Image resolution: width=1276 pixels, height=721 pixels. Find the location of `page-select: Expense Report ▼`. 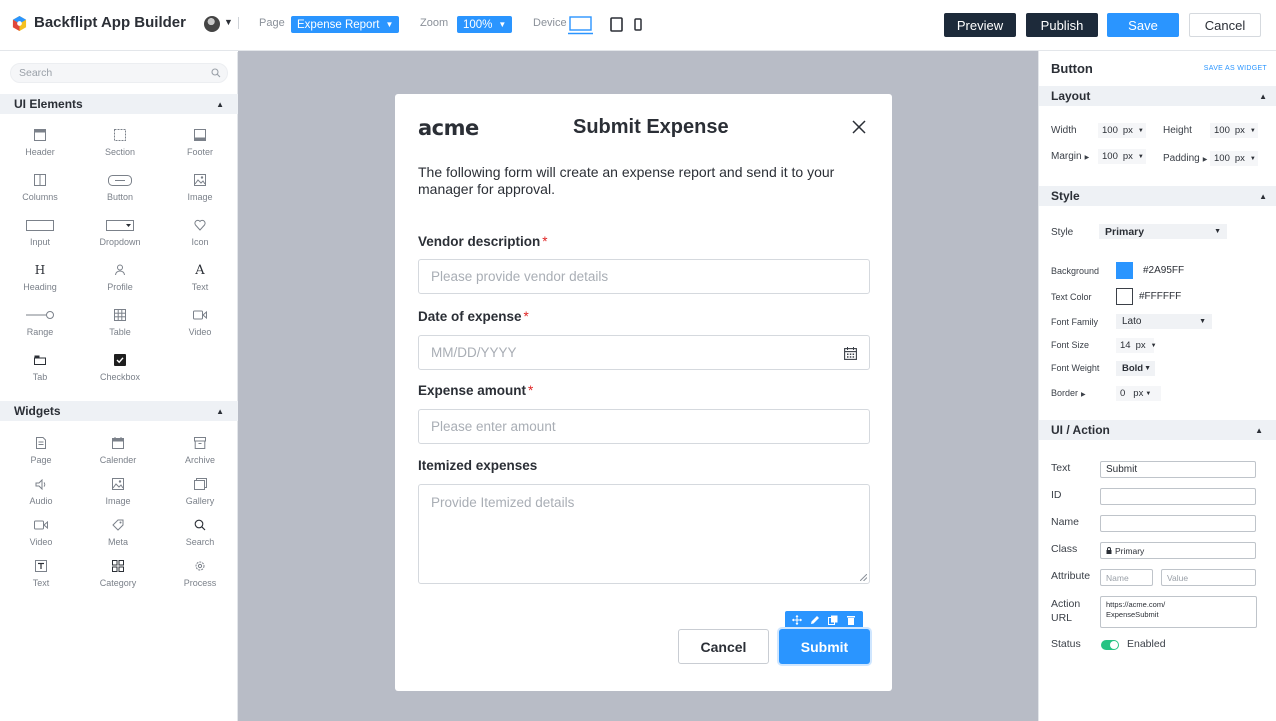

page-select: Expense Report ▼ is located at coordinates (345, 24).